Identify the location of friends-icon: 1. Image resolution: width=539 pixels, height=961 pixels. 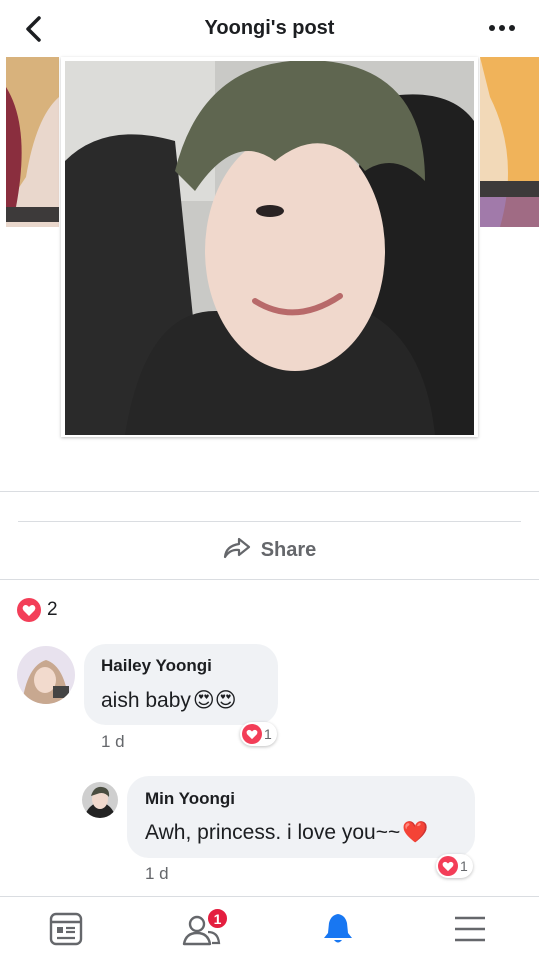
(205, 927).